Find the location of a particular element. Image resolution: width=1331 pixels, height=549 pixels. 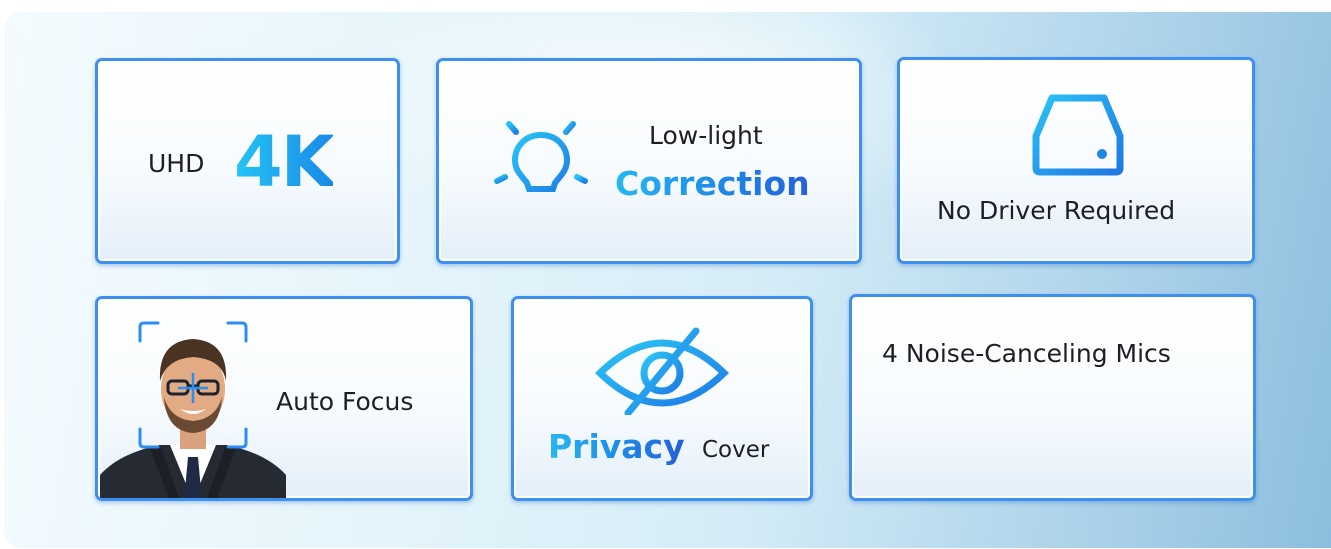

face-focus-portrait is located at coordinates (193, 409).